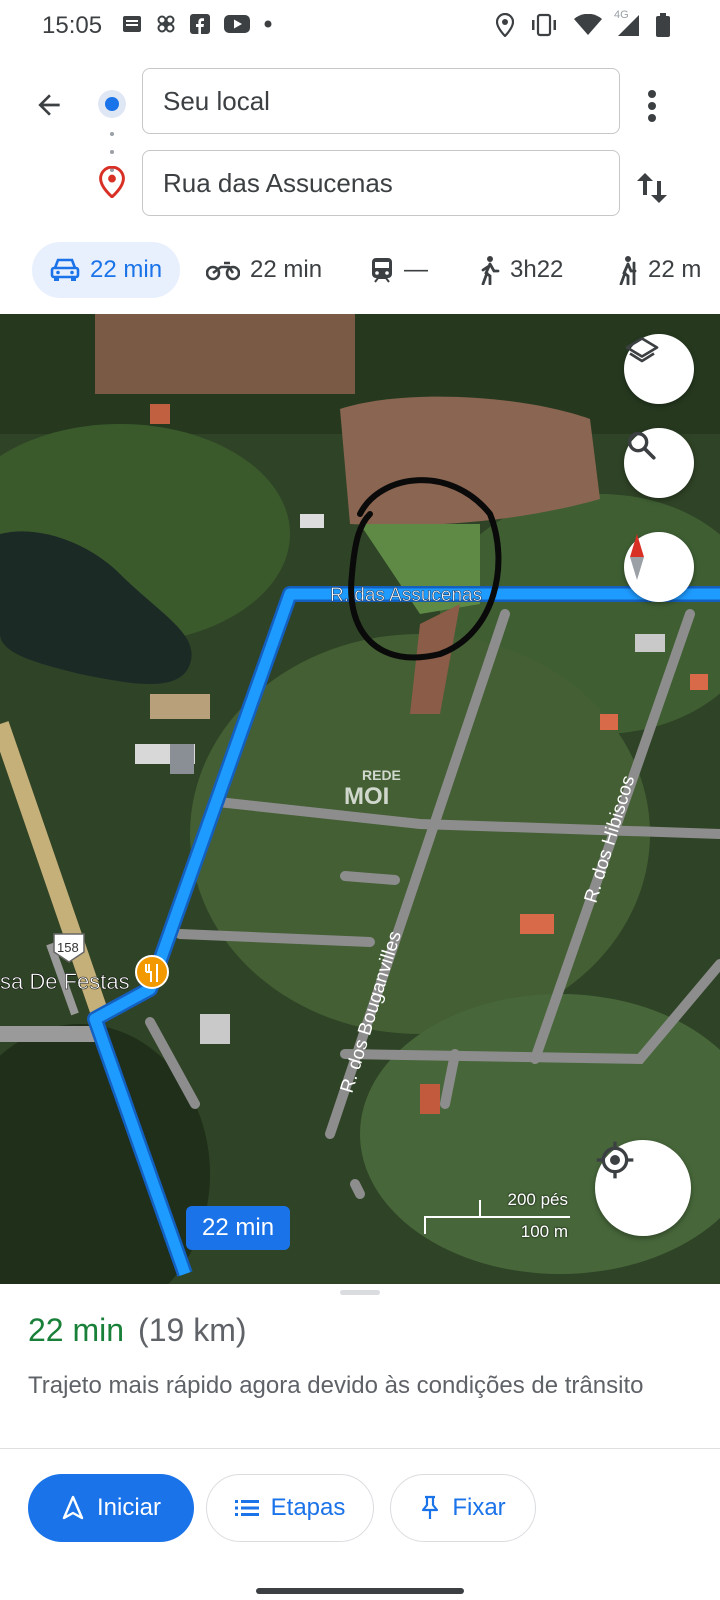 The height and width of the screenshot is (1600, 720). What do you see at coordinates (360, 144) in the screenshot?
I see `directions-header: Seu local Rua das Assucenas` at bounding box center [360, 144].